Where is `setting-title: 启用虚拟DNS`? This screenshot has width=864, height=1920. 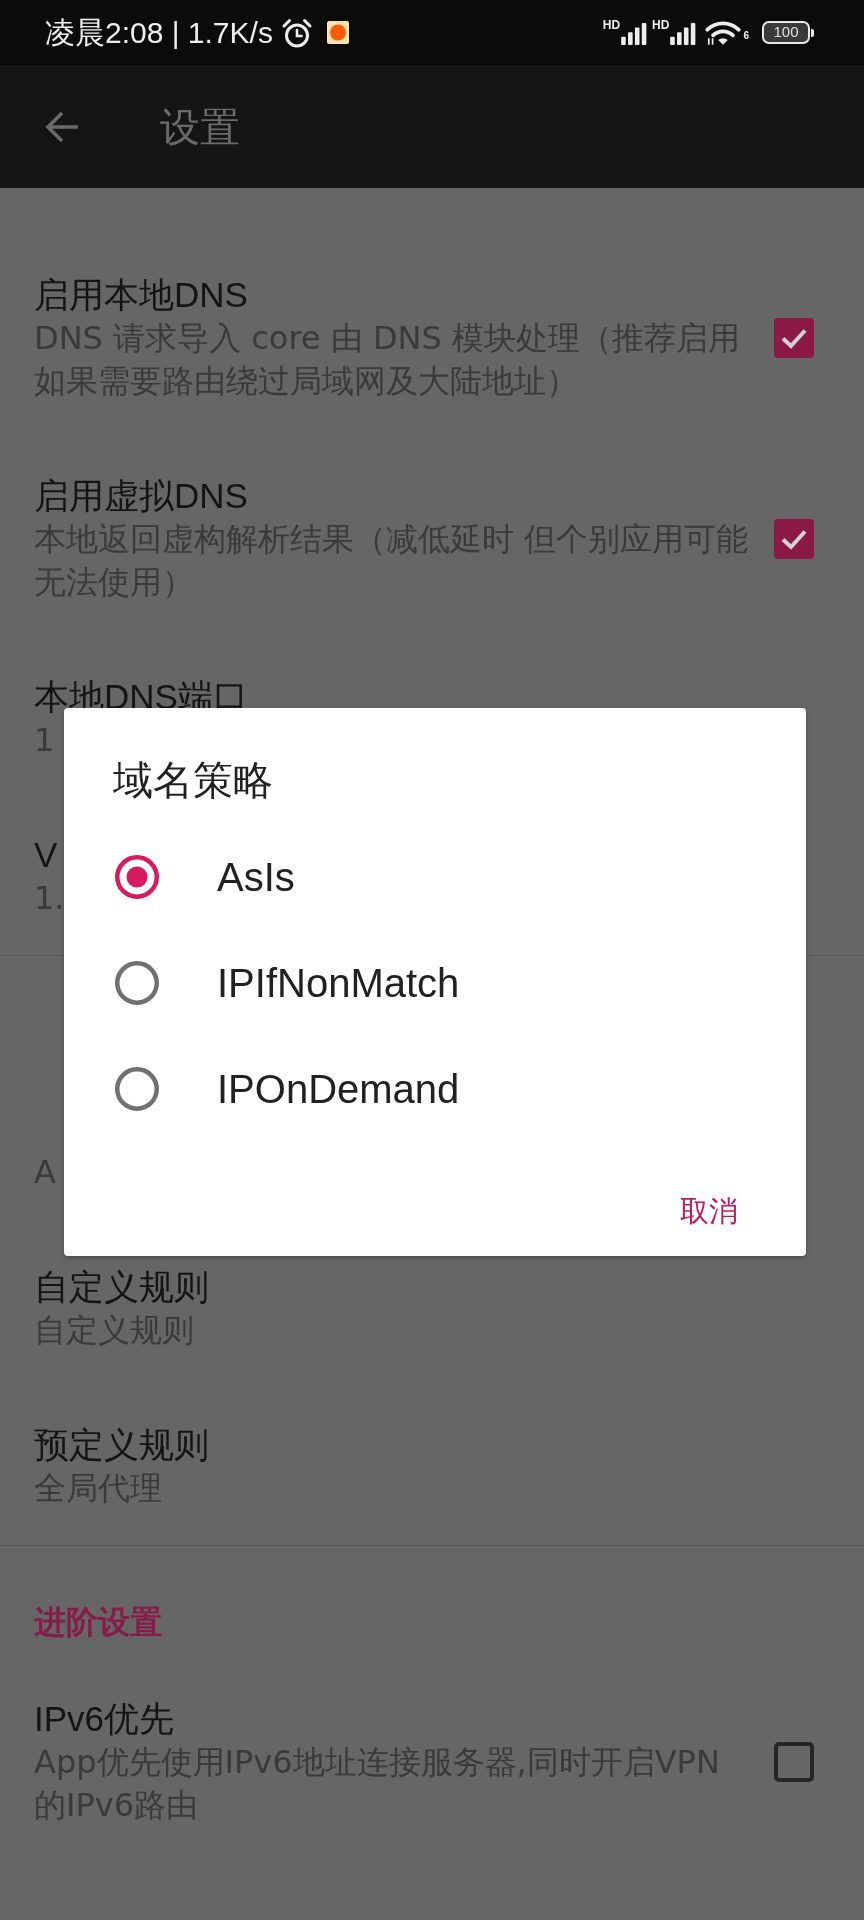 setting-title: 启用虚拟DNS is located at coordinates (141, 496).